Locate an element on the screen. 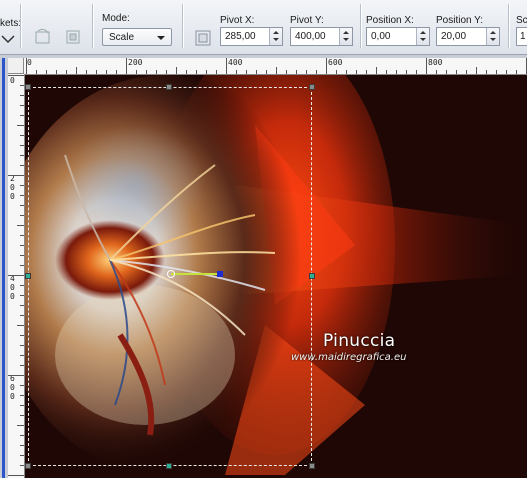 The width and height of the screenshot is (527, 478). transform-handle-top-right is located at coordinates (312, 87).